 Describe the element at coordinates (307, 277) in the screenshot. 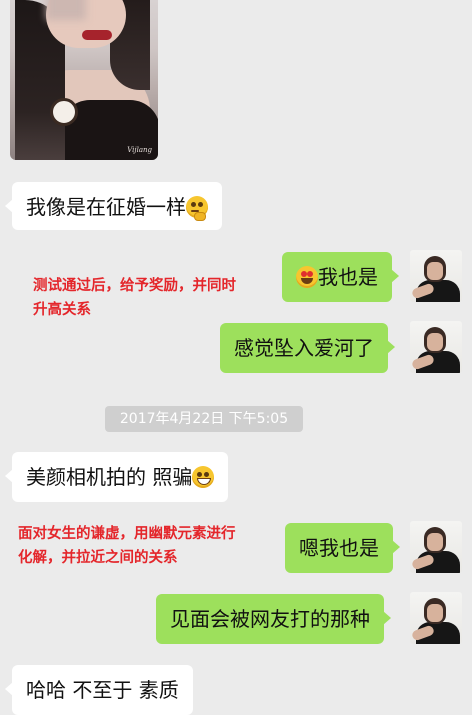

I see `heart-eyes-emoji-icon` at that location.